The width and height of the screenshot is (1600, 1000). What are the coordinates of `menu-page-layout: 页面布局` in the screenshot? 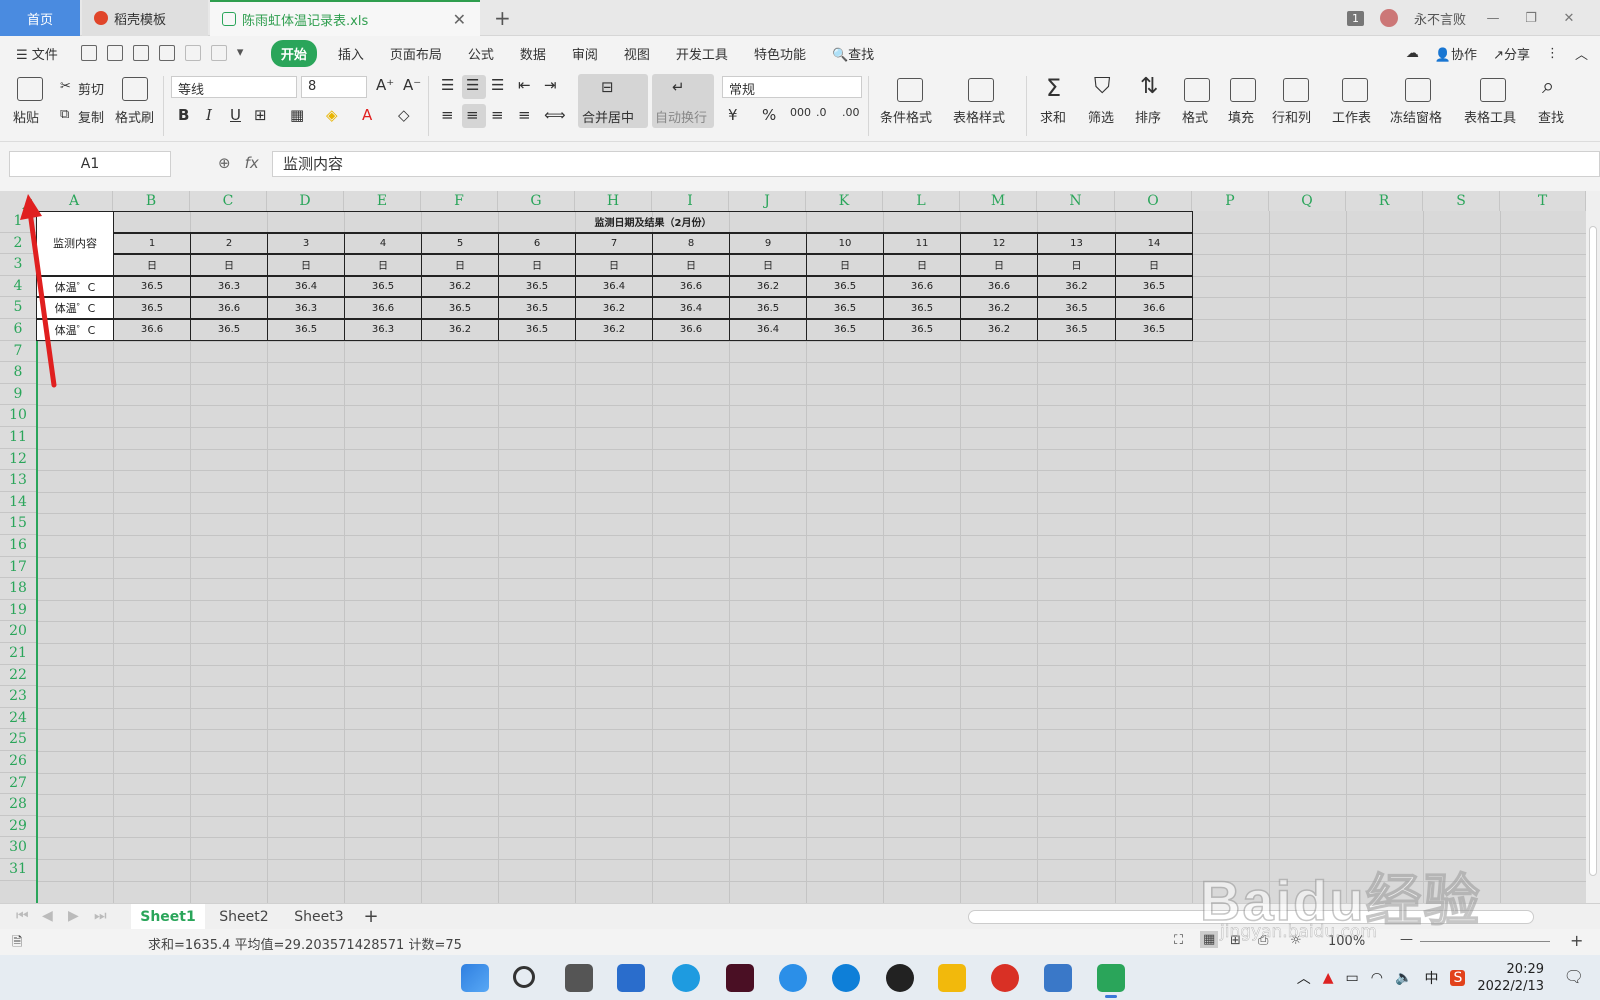 It's located at (416, 53).